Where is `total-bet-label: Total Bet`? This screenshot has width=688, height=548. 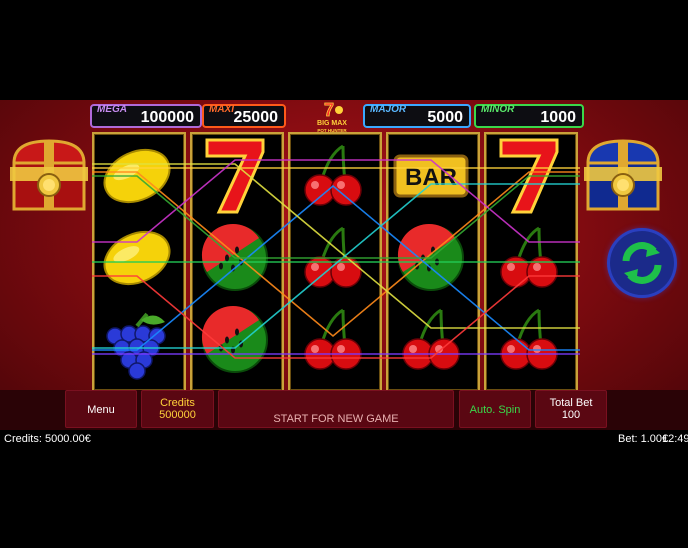 total-bet-label: Total Bet is located at coordinates (571, 403).